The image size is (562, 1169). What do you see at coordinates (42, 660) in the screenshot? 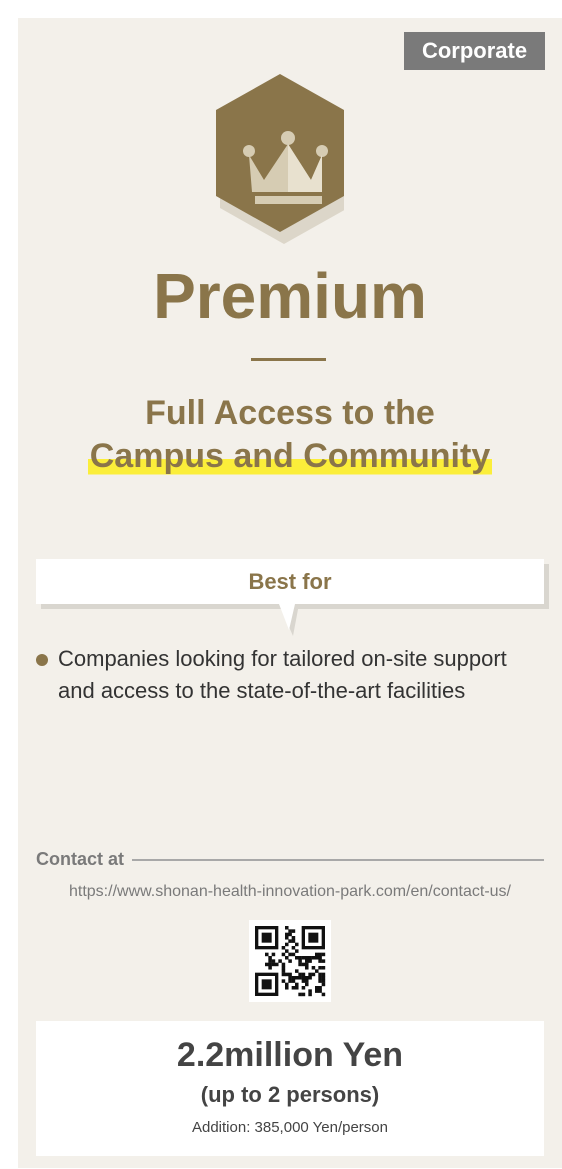
I see `bullet-dot-icon` at bounding box center [42, 660].